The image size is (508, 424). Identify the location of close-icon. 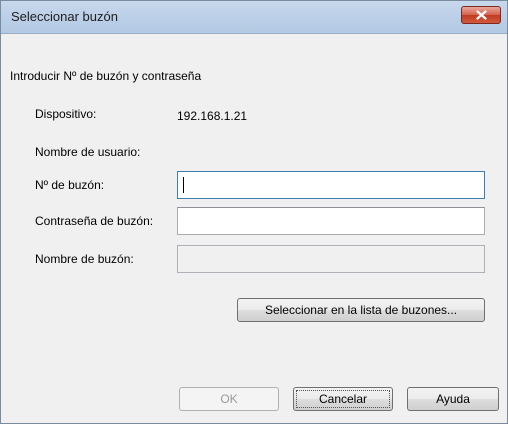
(481, 15).